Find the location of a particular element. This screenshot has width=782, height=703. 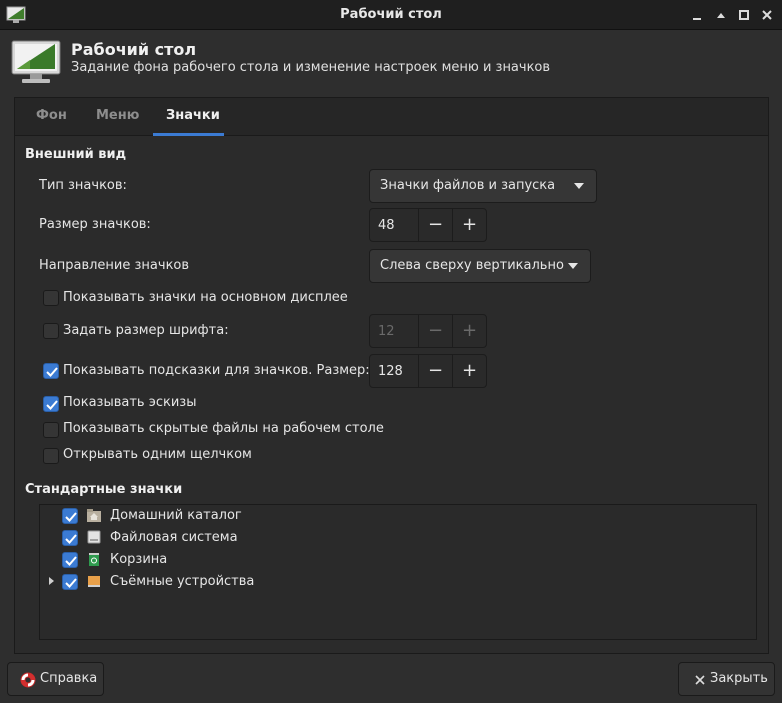

tab-bar: Фон Меню Значки is located at coordinates (391, 117).